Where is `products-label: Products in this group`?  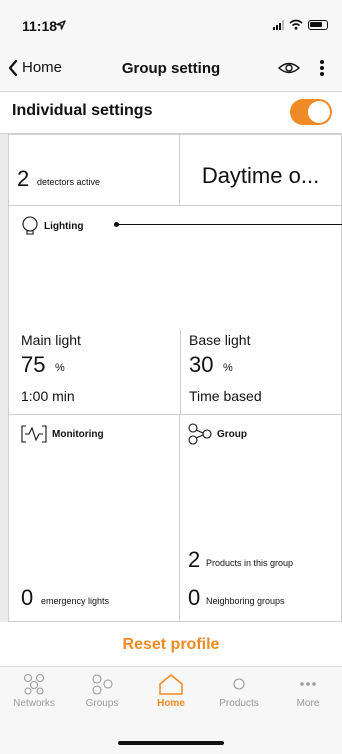 products-label: Products in this group is located at coordinates (250, 563).